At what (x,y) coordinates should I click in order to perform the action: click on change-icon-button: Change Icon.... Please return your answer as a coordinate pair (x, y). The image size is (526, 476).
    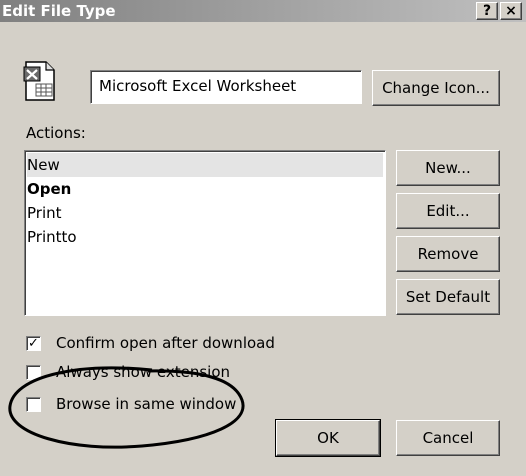
    Looking at the image, I should click on (436, 88).